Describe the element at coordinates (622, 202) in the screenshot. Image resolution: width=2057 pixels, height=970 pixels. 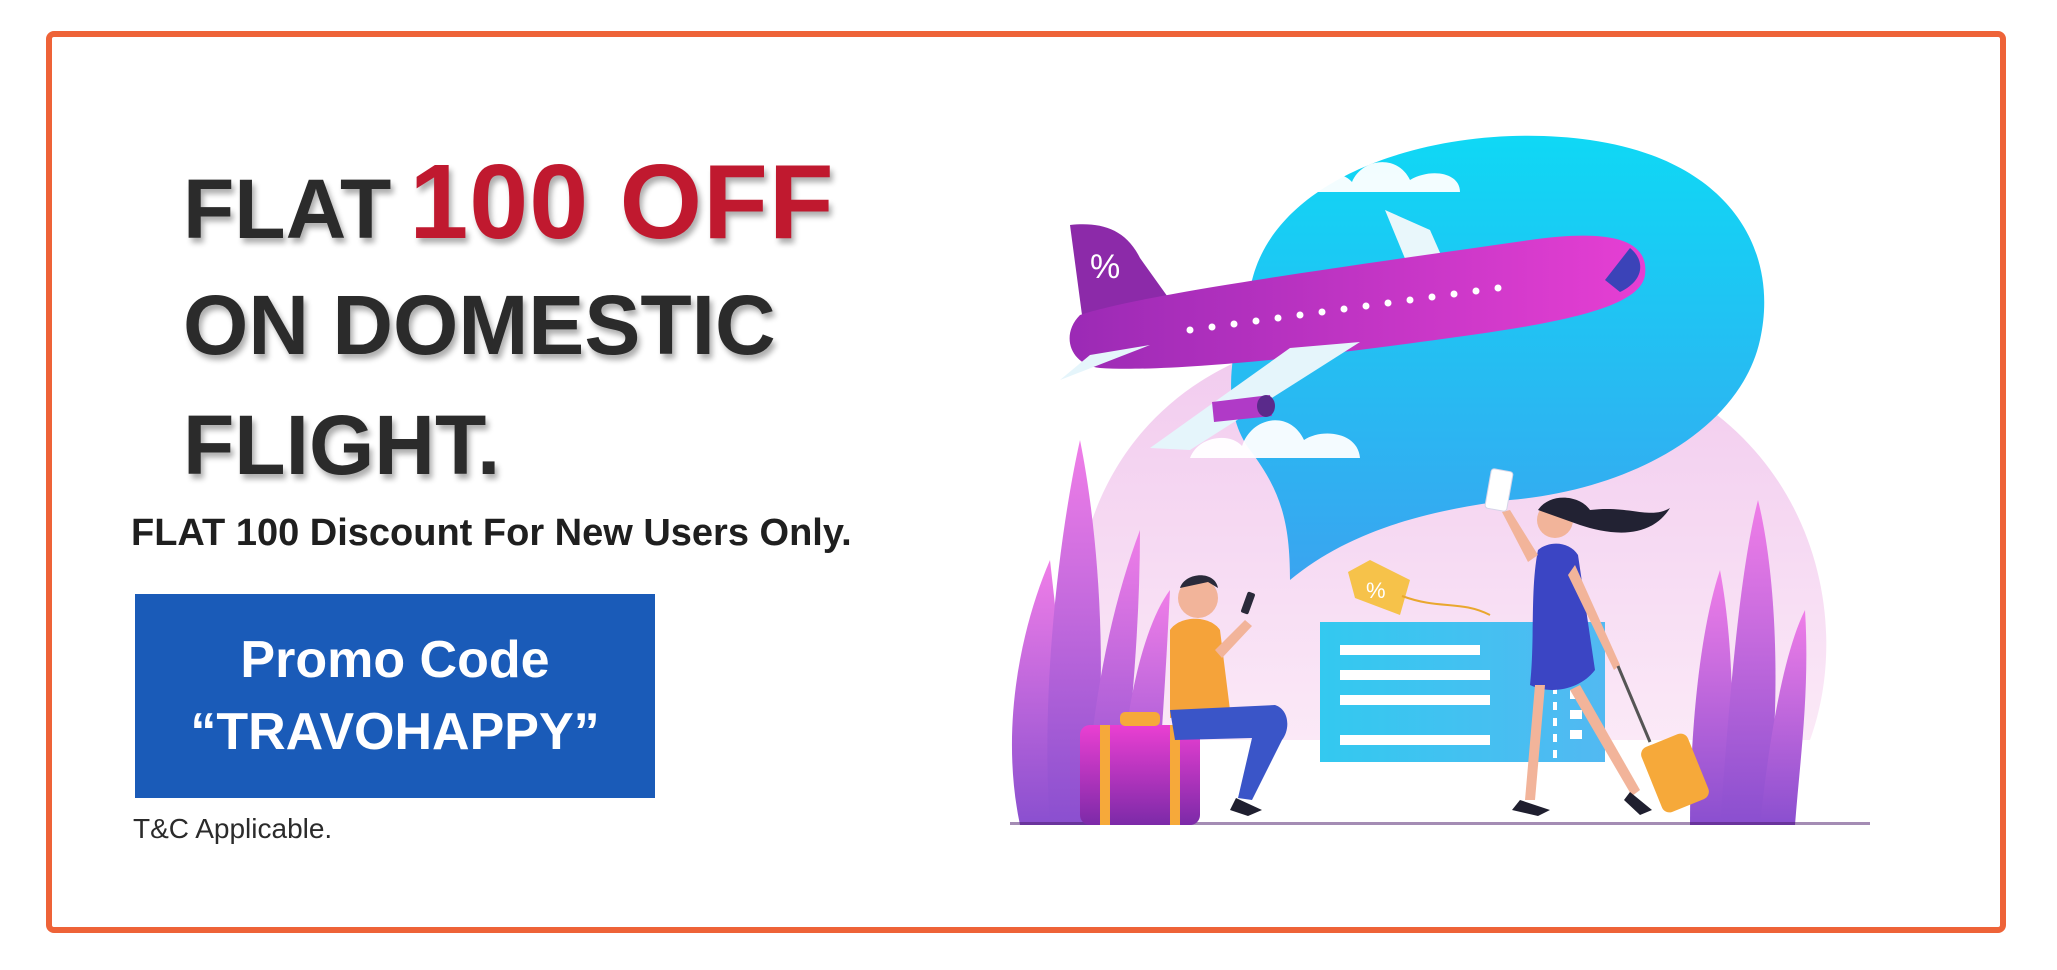
I see `headline-discount: 100 OFF` at that location.